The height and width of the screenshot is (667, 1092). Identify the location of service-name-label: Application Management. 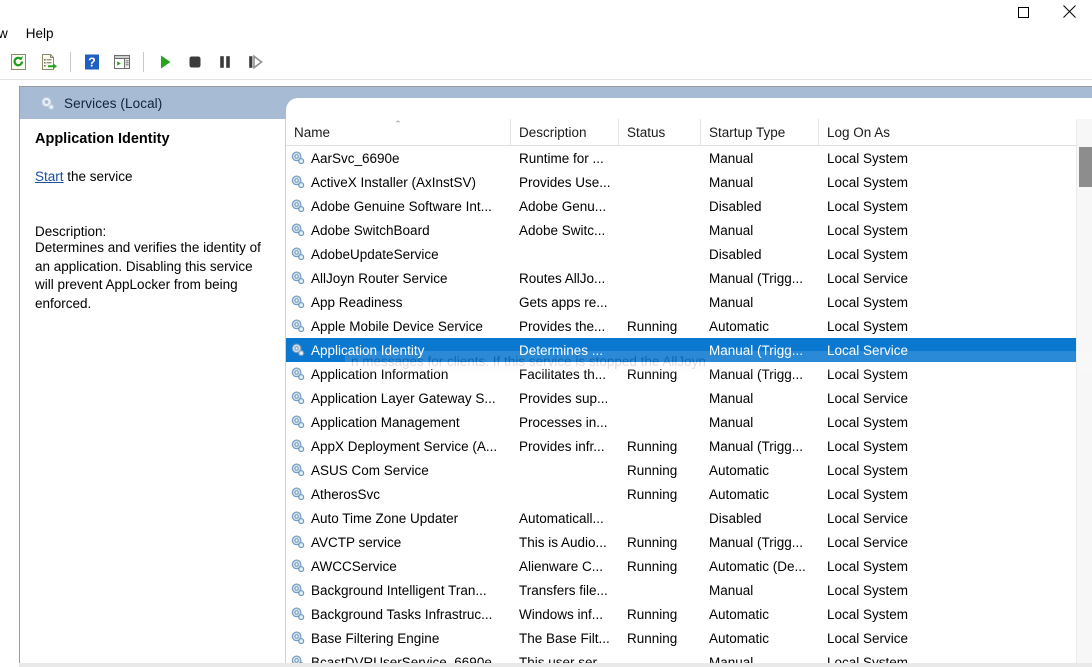
(385, 422).